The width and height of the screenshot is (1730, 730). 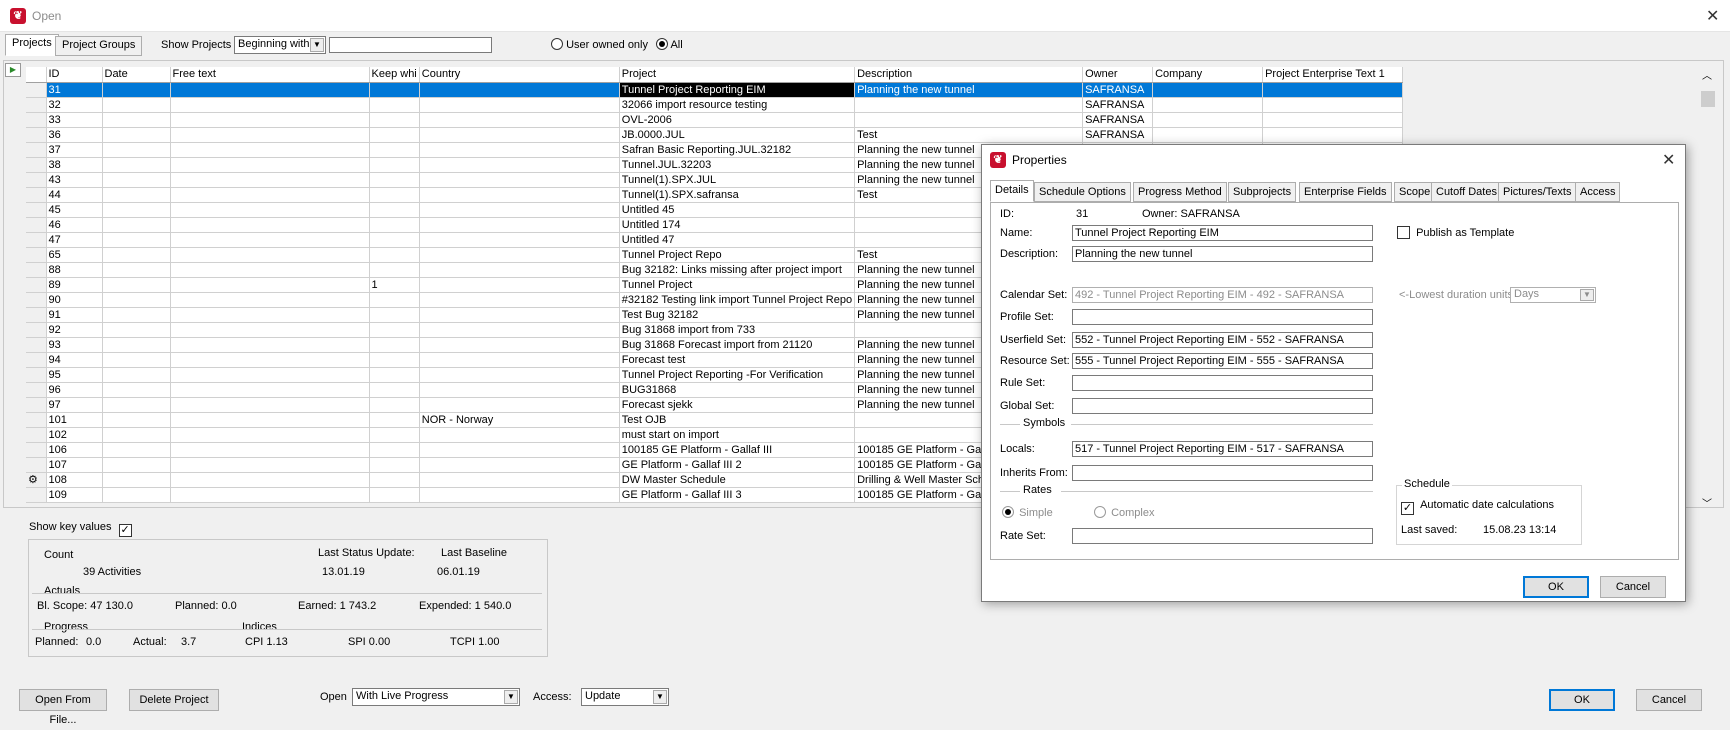 What do you see at coordinates (74, 255) in the screenshot?
I see `table-cell: 65` at bounding box center [74, 255].